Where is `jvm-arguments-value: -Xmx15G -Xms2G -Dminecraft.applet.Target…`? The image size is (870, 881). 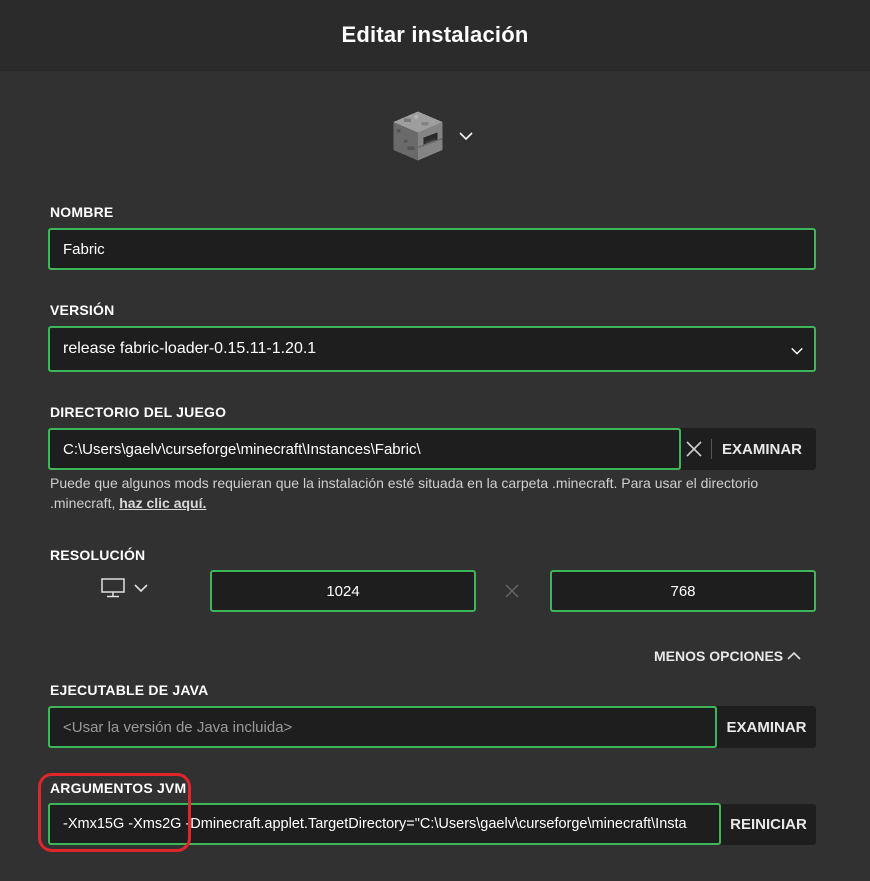
jvm-arguments-value: -Xmx15G -Xms2G -Dminecraft.applet.Target… is located at coordinates (375, 824).